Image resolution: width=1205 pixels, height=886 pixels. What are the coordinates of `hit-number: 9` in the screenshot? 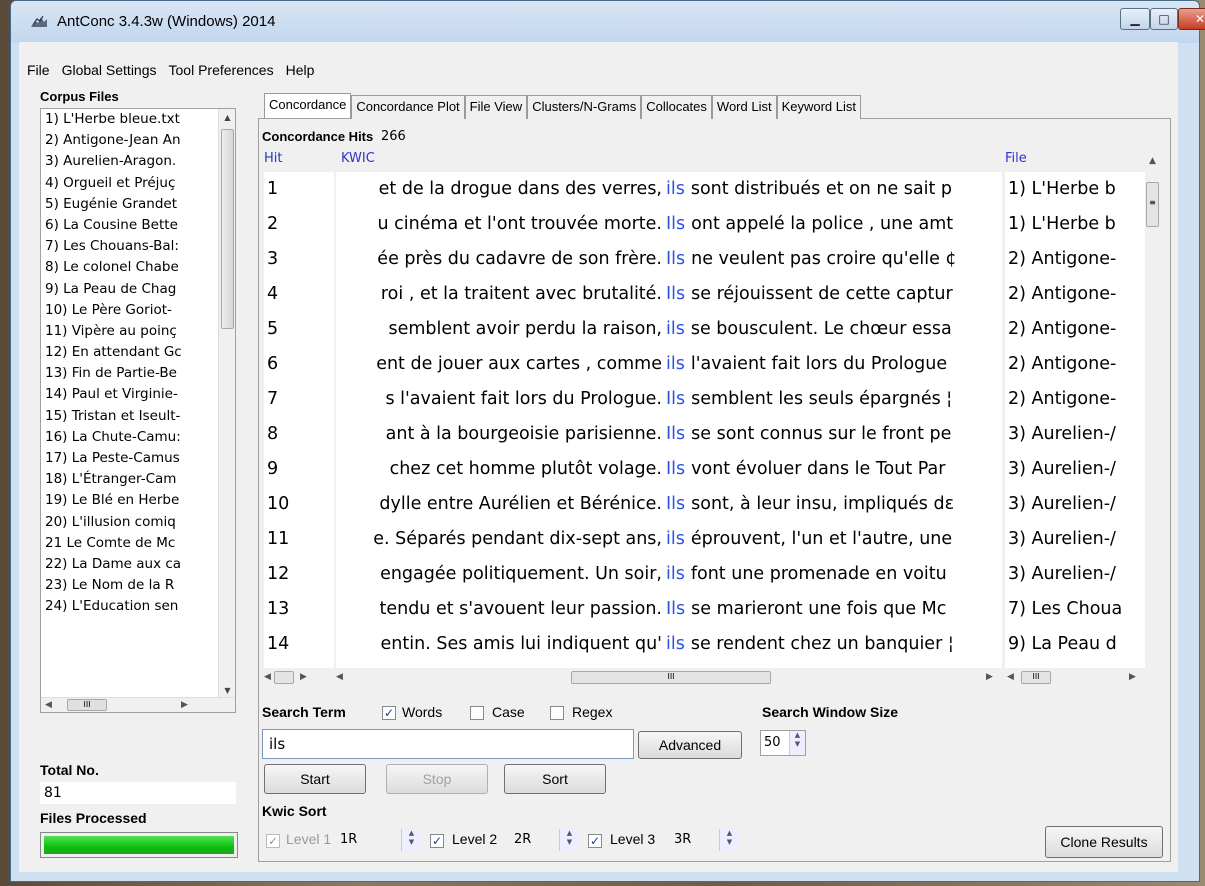 It's located at (299, 469).